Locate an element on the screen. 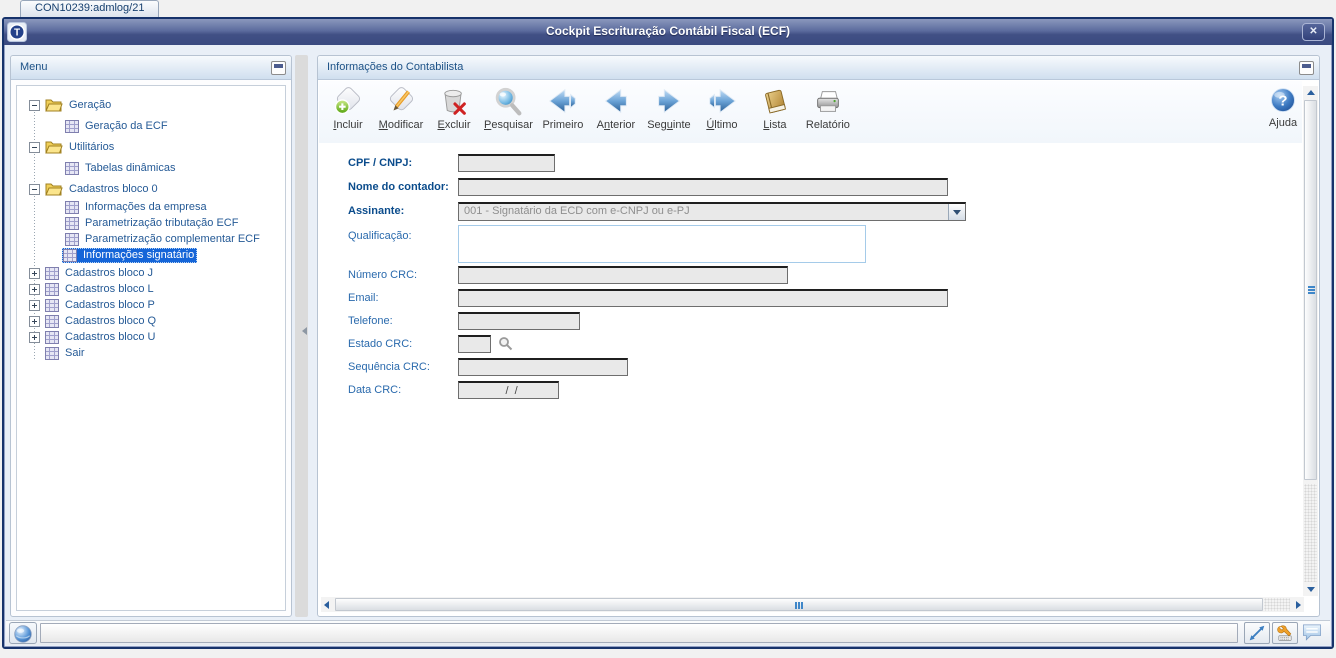 The width and height of the screenshot is (1336, 658). nome-contador-input is located at coordinates (703, 187).